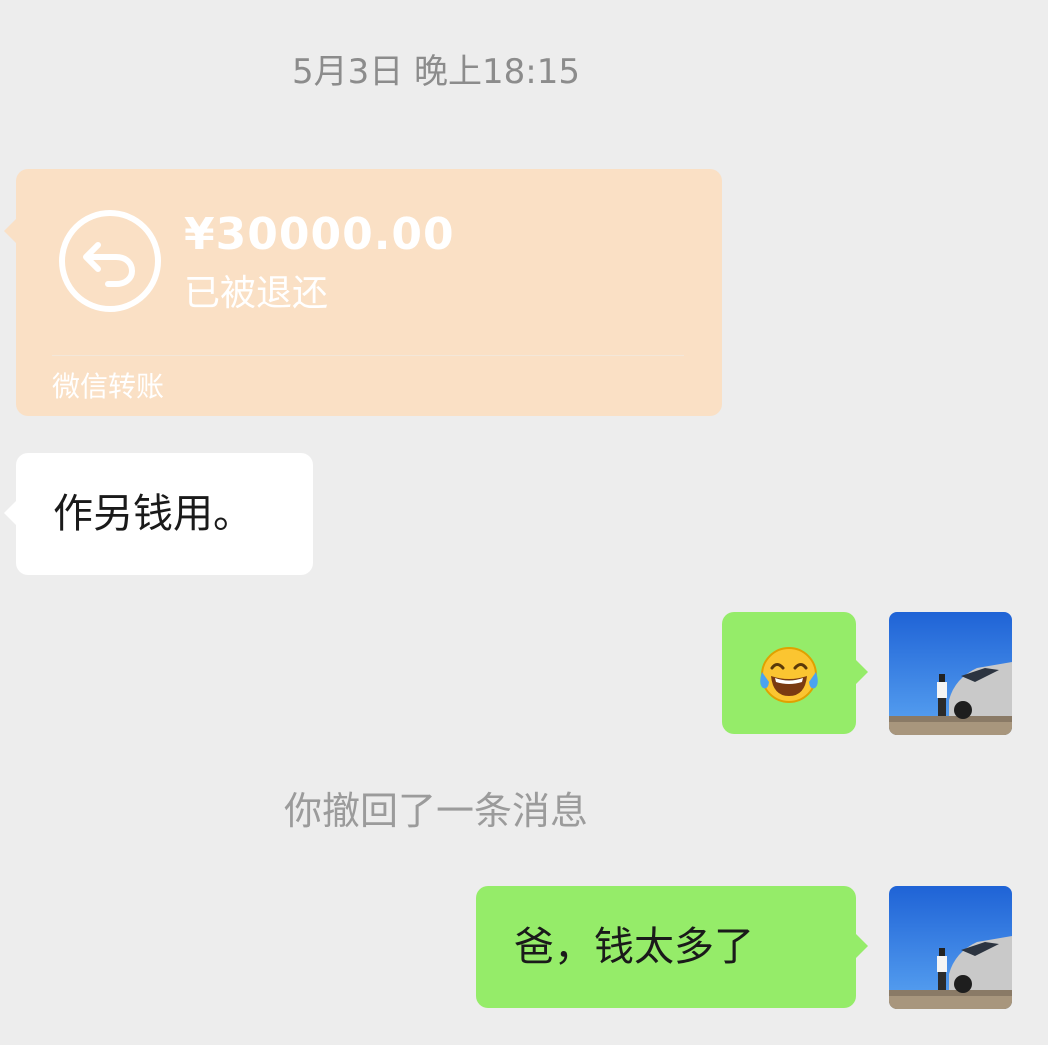  What do you see at coordinates (108, 386) in the screenshot?
I see `transfer-footer-label: 微信转账` at bounding box center [108, 386].